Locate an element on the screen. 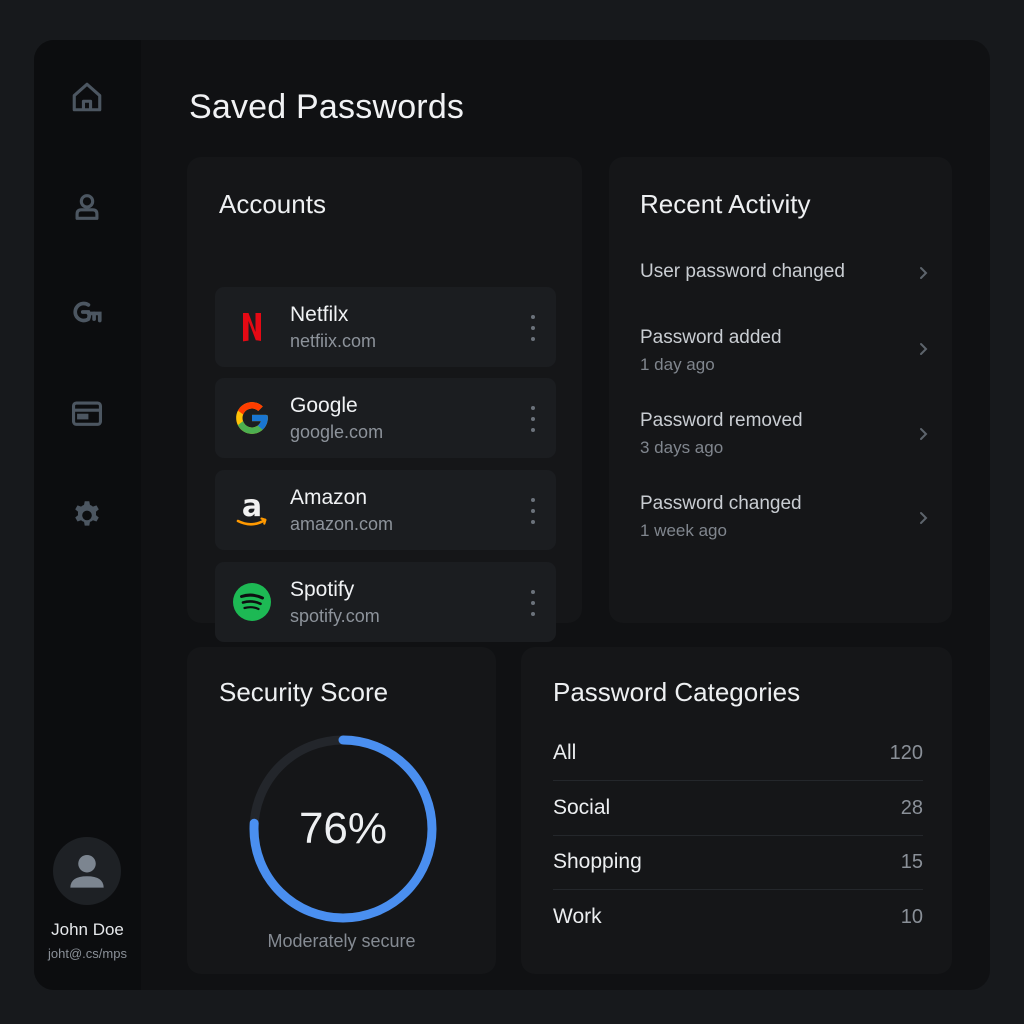  activity-title: Password removed is located at coordinates (721, 420).